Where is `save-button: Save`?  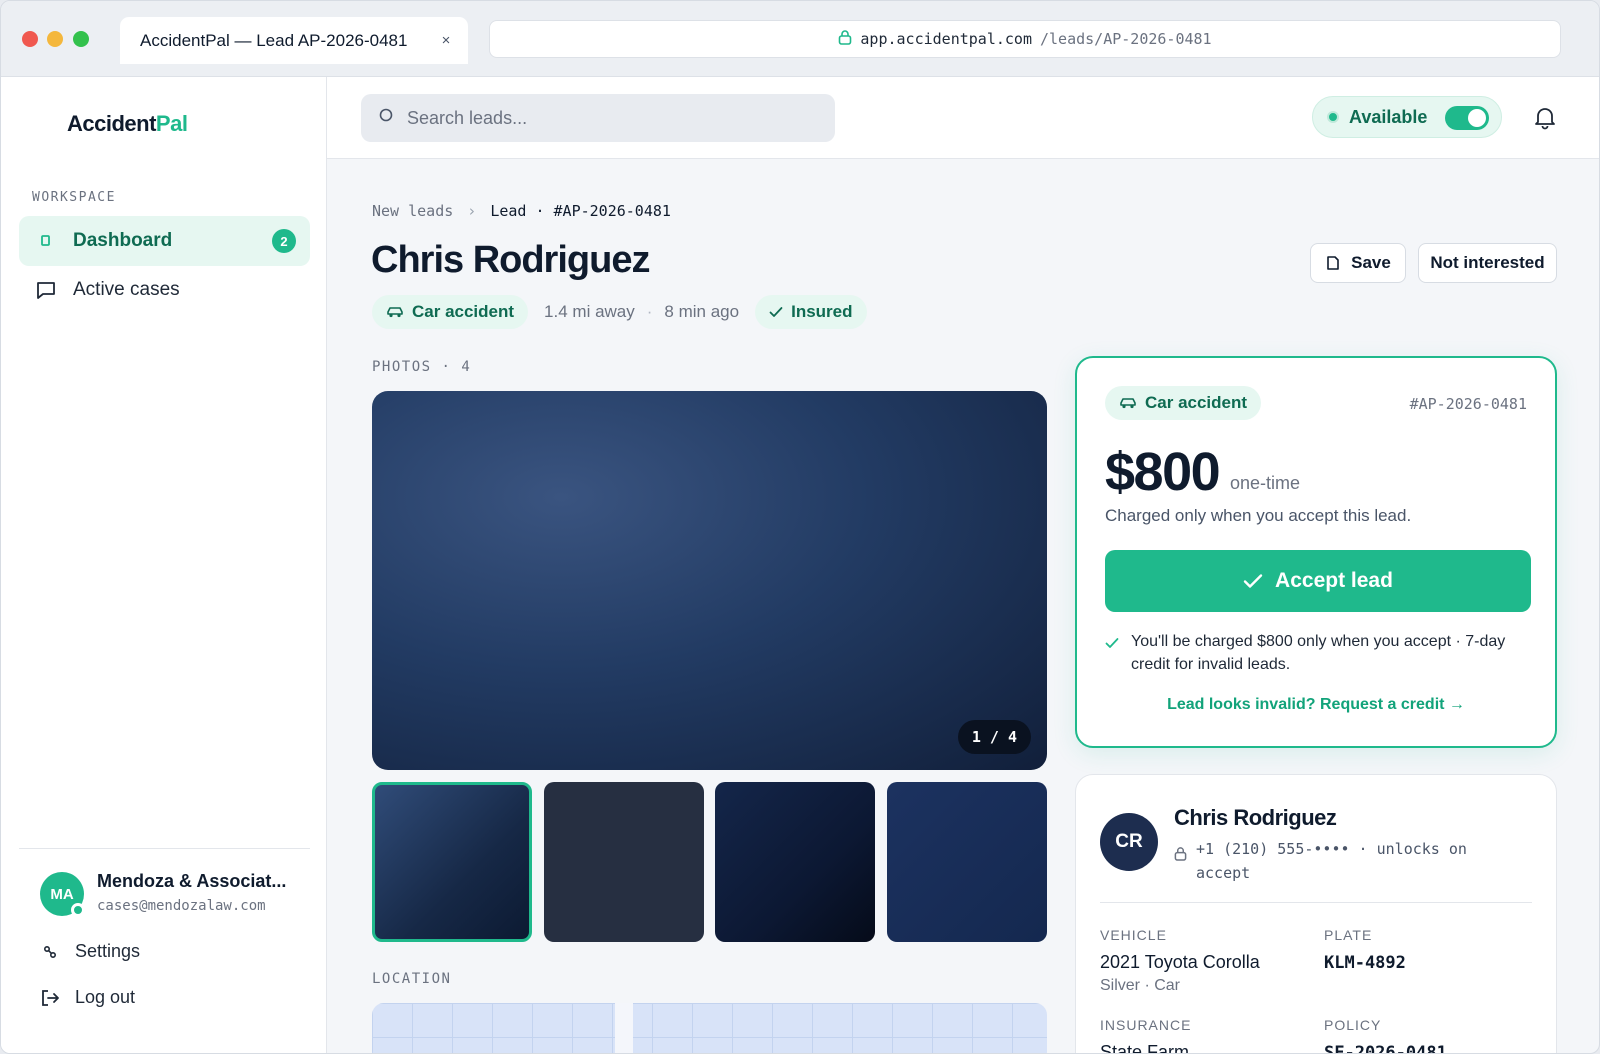 save-button: Save is located at coordinates (1358, 263).